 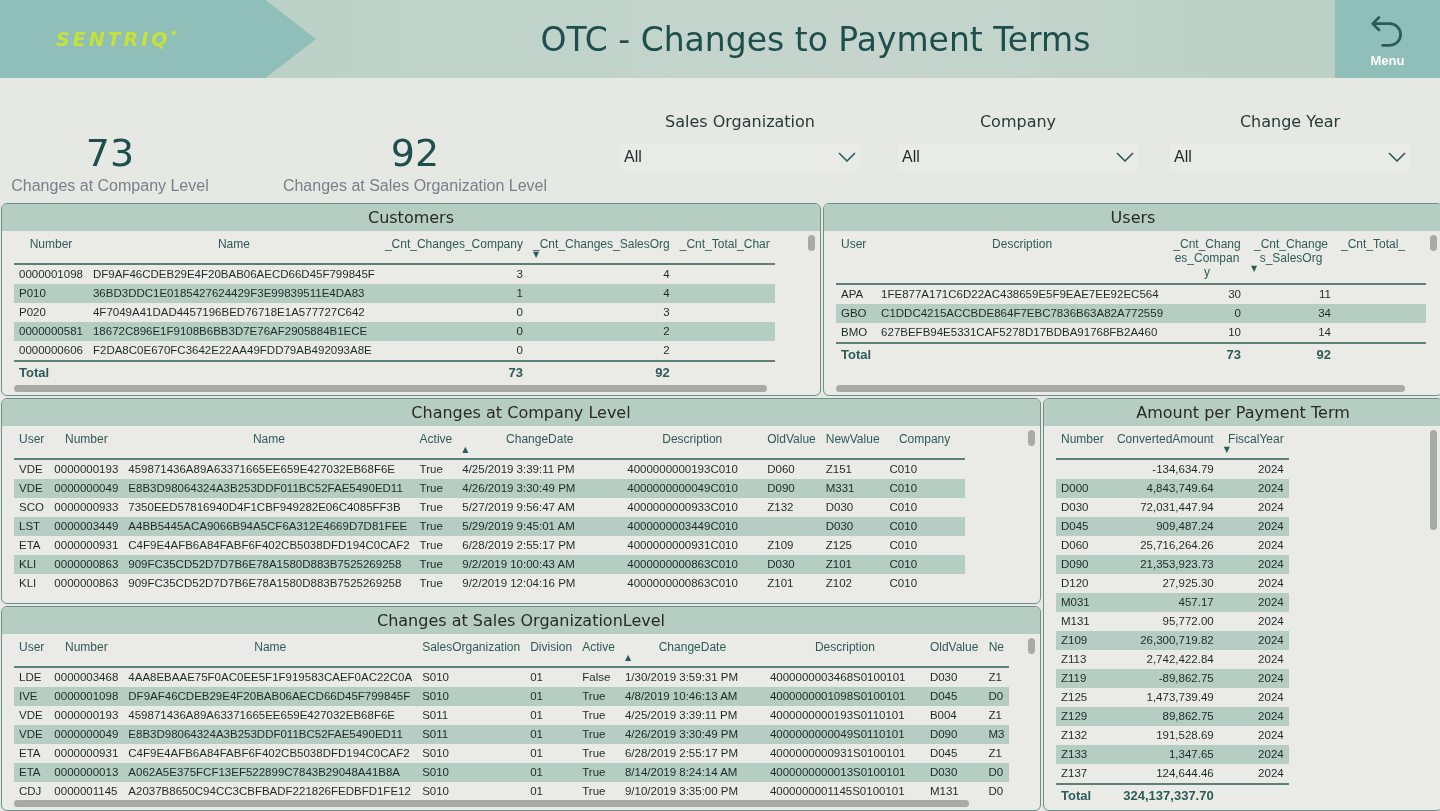 What do you see at coordinates (844, 677) in the screenshot?
I see `table-cell: 4000000003468S0100101` at bounding box center [844, 677].